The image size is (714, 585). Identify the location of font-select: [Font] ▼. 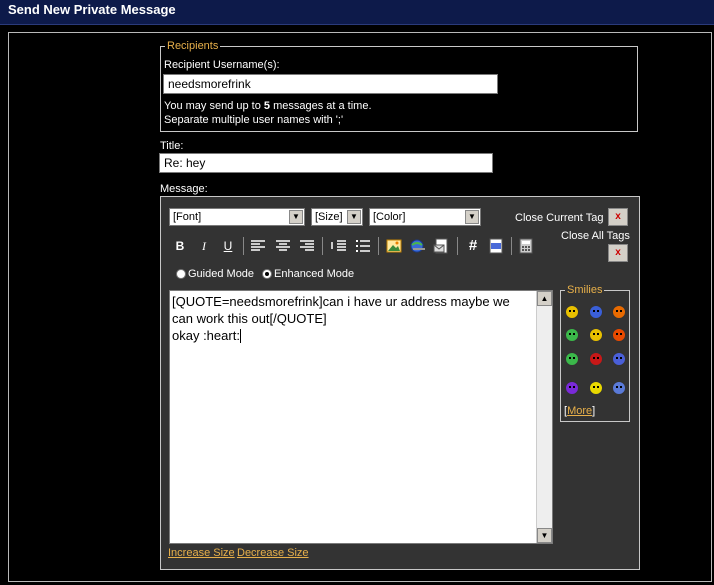
(237, 217).